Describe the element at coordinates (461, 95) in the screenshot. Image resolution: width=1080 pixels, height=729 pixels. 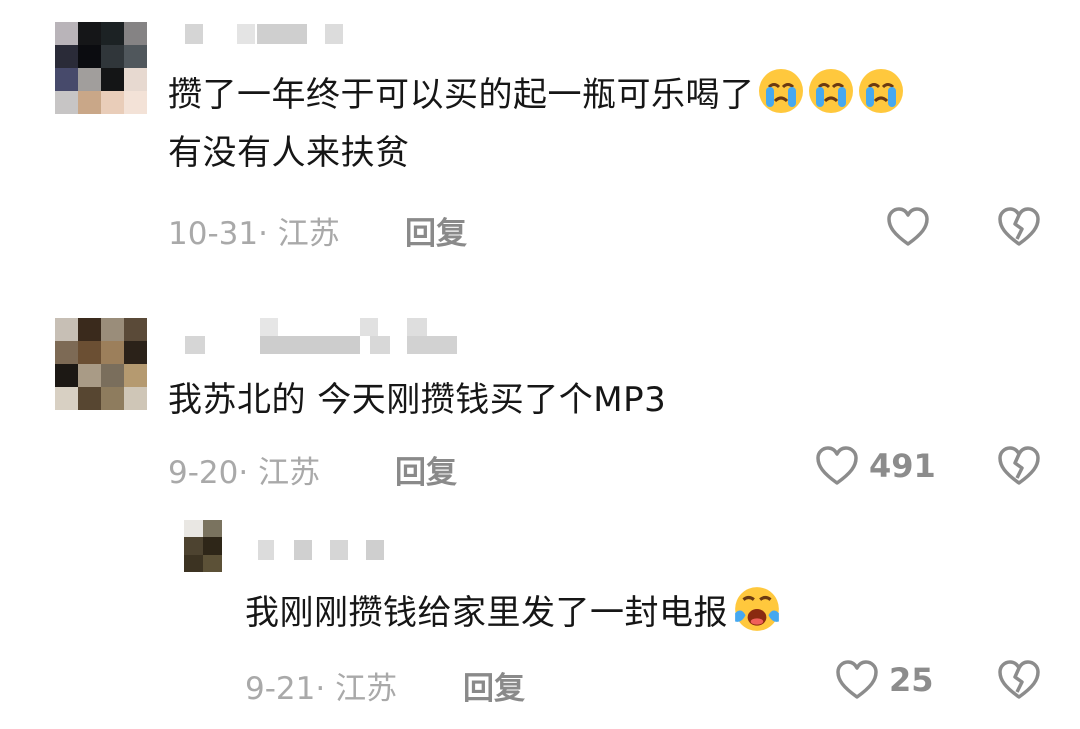
I see `comment-text-line: 攒了一年终于可以买的起一瓶可乐喝了` at that location.